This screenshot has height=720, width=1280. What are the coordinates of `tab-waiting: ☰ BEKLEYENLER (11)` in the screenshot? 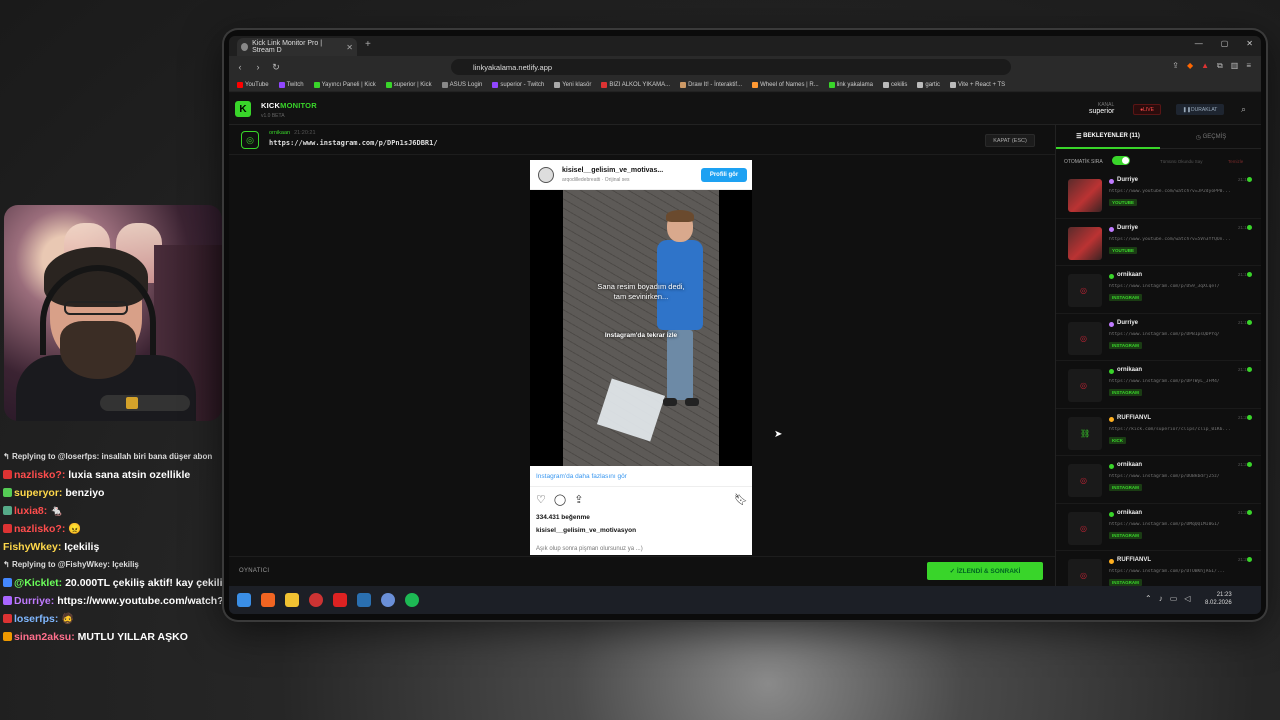 It's located at (1108, 137).